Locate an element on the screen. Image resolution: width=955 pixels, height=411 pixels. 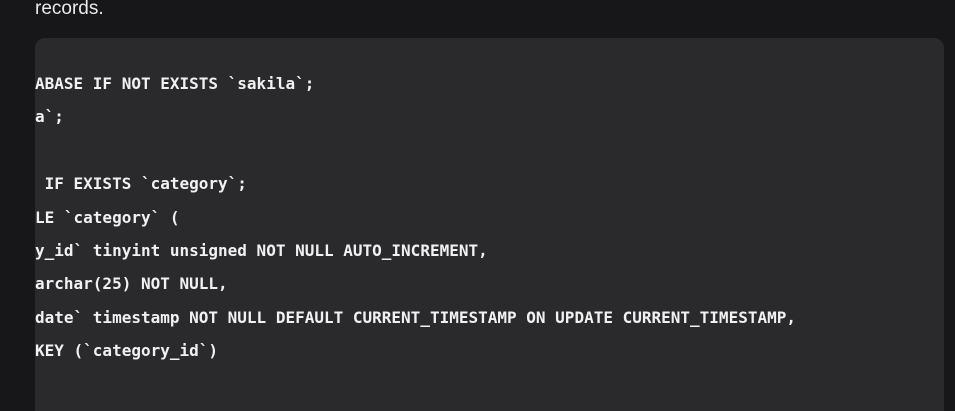
code-line-1: ABASE IF NOT EXISTS `sakila`; is located at coordinates (175, 83).